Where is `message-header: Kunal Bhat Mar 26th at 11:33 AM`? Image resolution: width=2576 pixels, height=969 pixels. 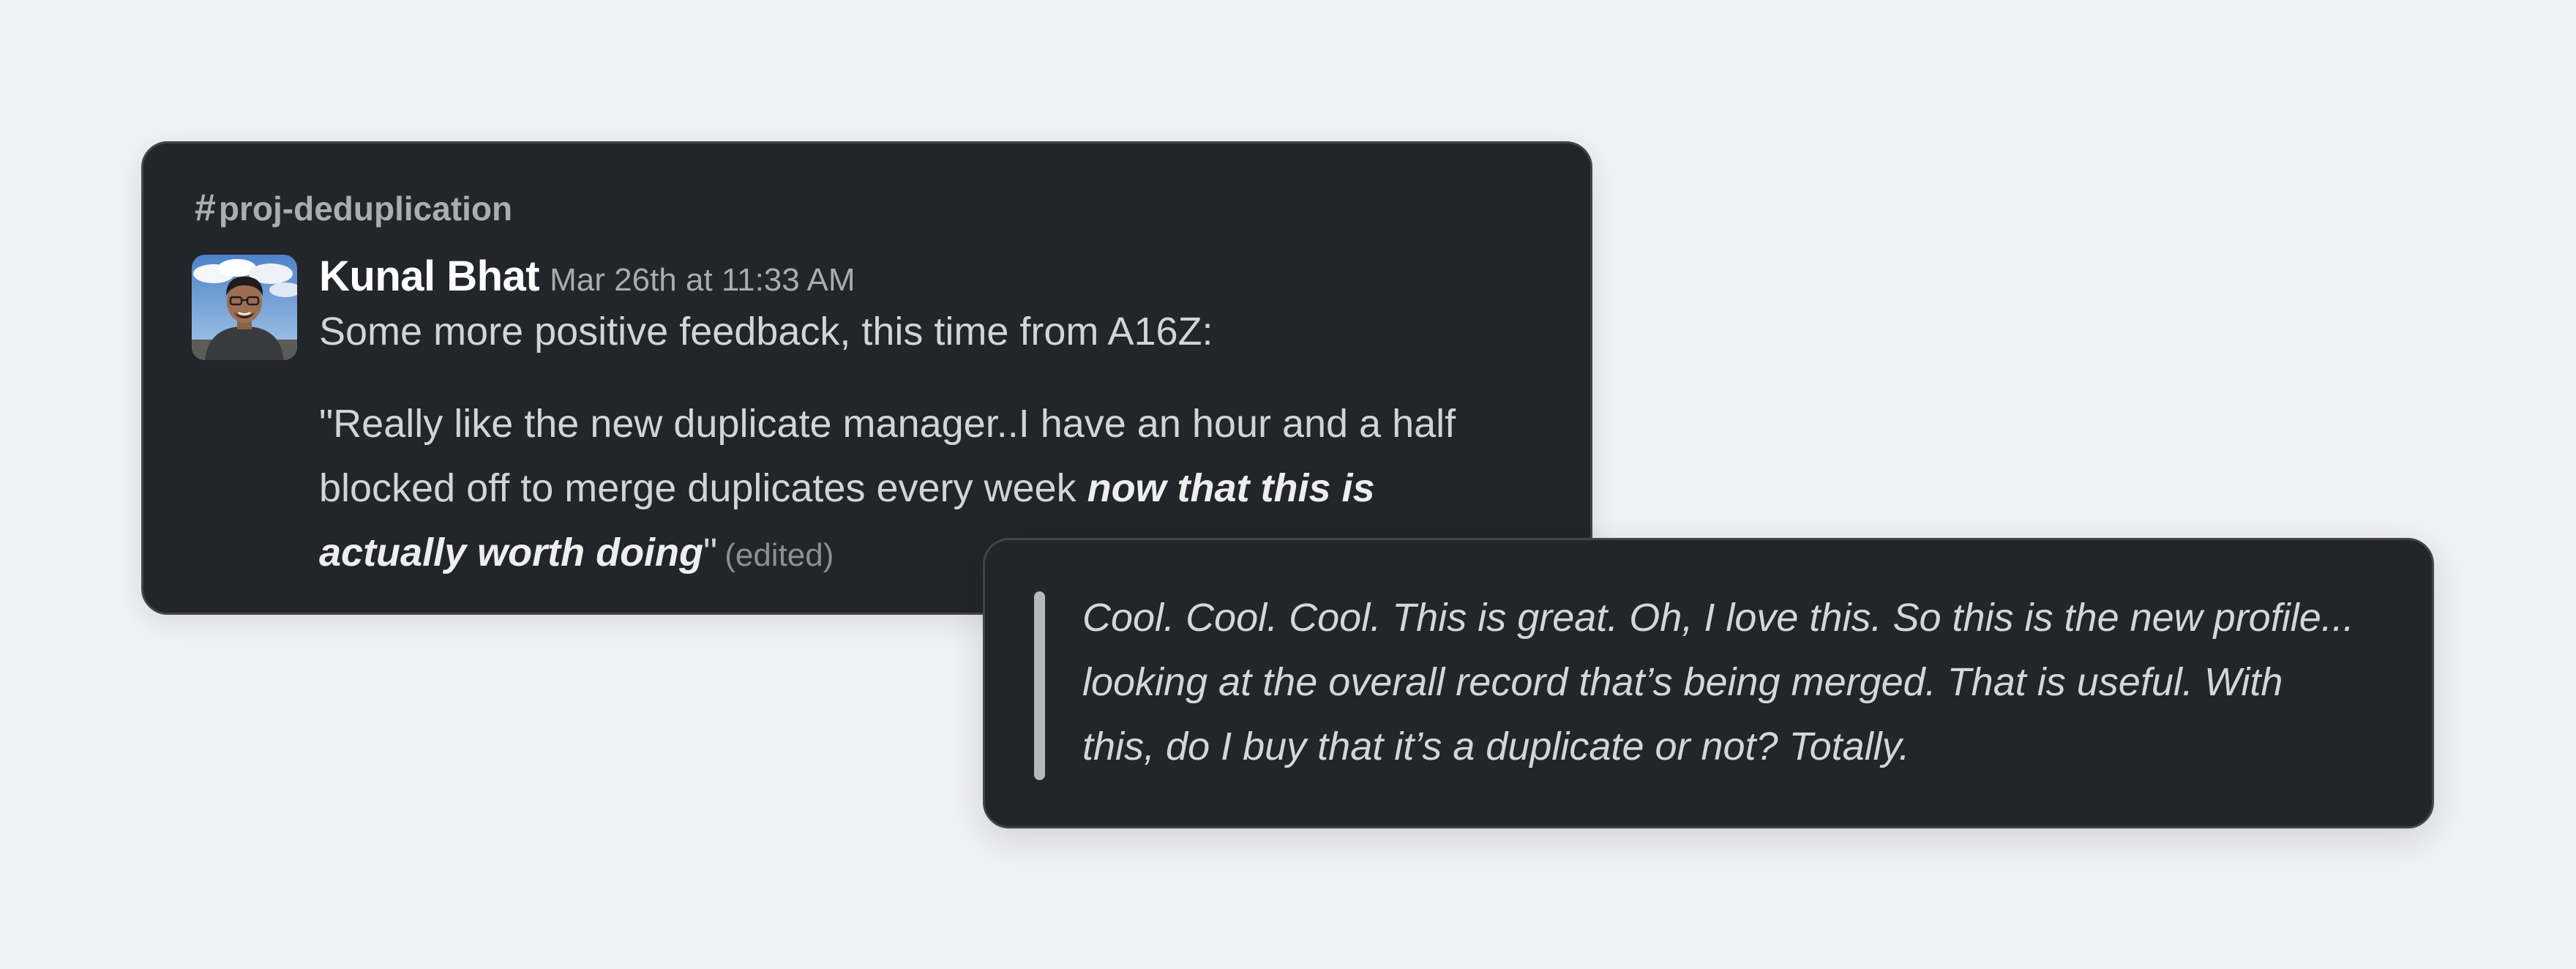 message-header: Kunal Bhat Mar 26th at 11:33 AM is located at coordinates (587, 276).